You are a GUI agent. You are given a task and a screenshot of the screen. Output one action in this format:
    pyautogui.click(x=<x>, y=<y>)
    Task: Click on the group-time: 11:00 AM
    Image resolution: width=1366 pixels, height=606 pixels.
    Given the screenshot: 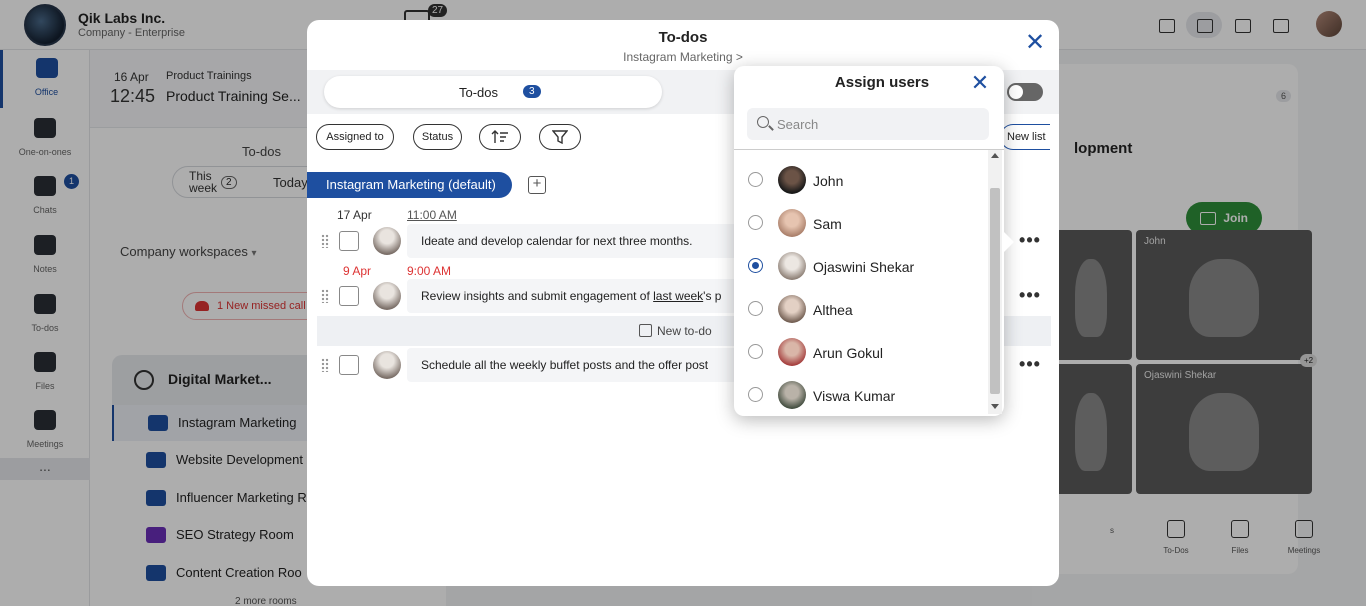 What is the action you would take?
    pyautogui.click(x=432, y=215)
    